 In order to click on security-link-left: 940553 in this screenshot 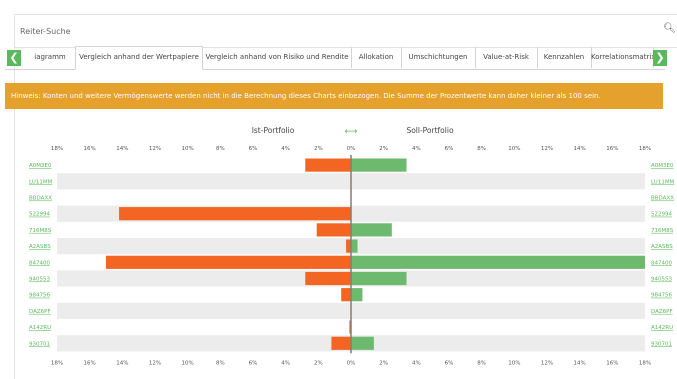, I will do `click(39, 280)`.